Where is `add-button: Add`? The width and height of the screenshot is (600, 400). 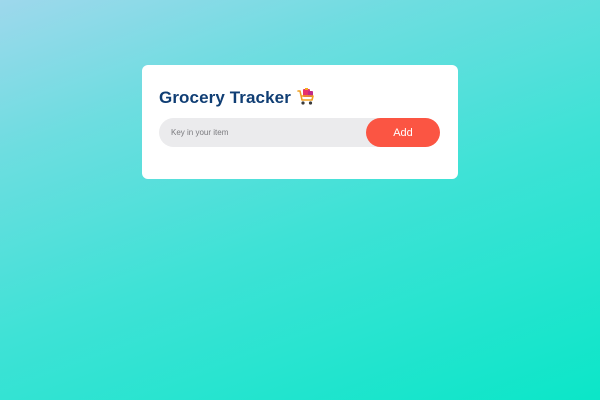 add-button: Add is located at coordinates (403, 132).